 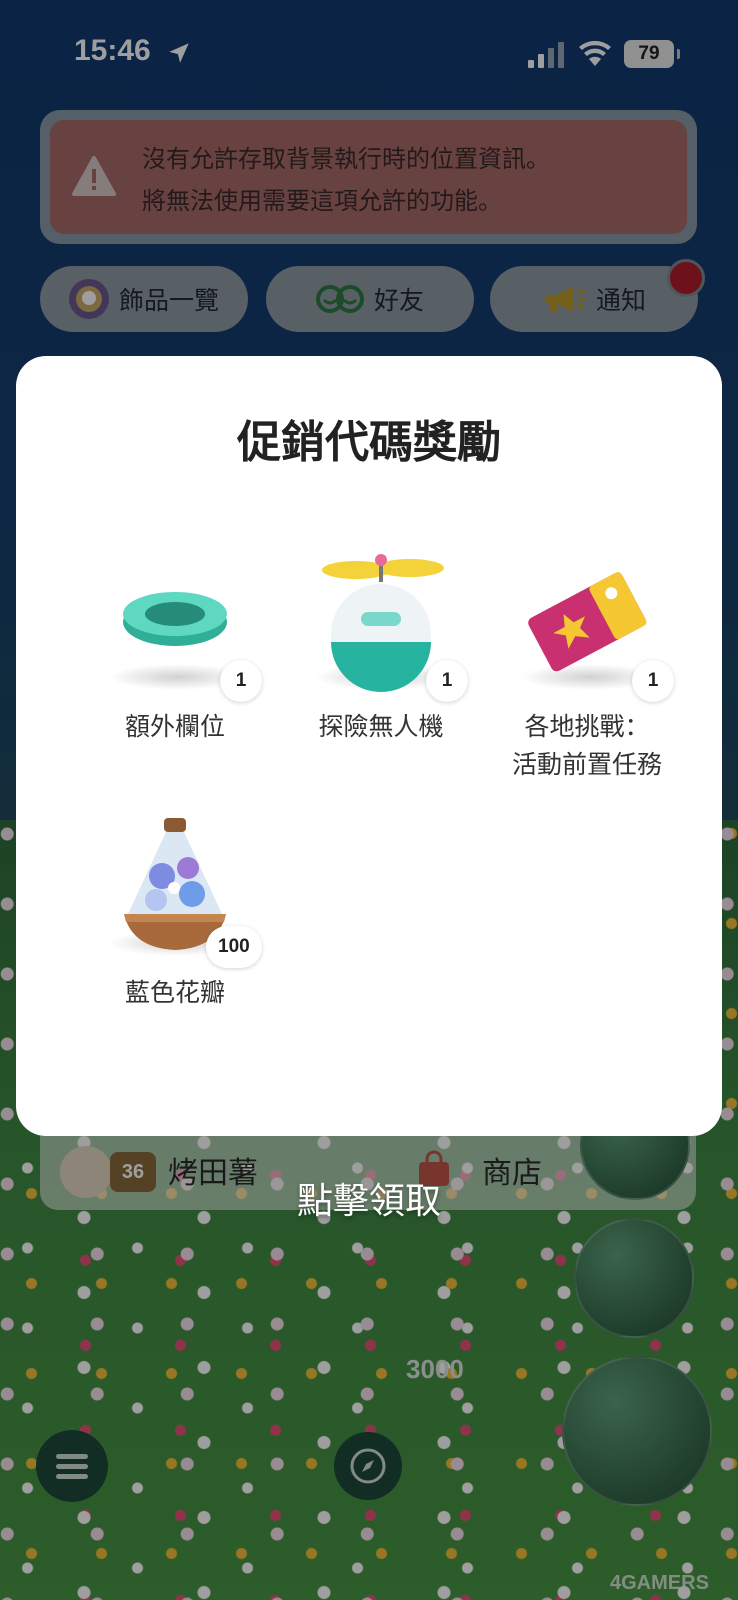 I want to click on reward-label: 藍色花瓣, so click(x=174, y=992).